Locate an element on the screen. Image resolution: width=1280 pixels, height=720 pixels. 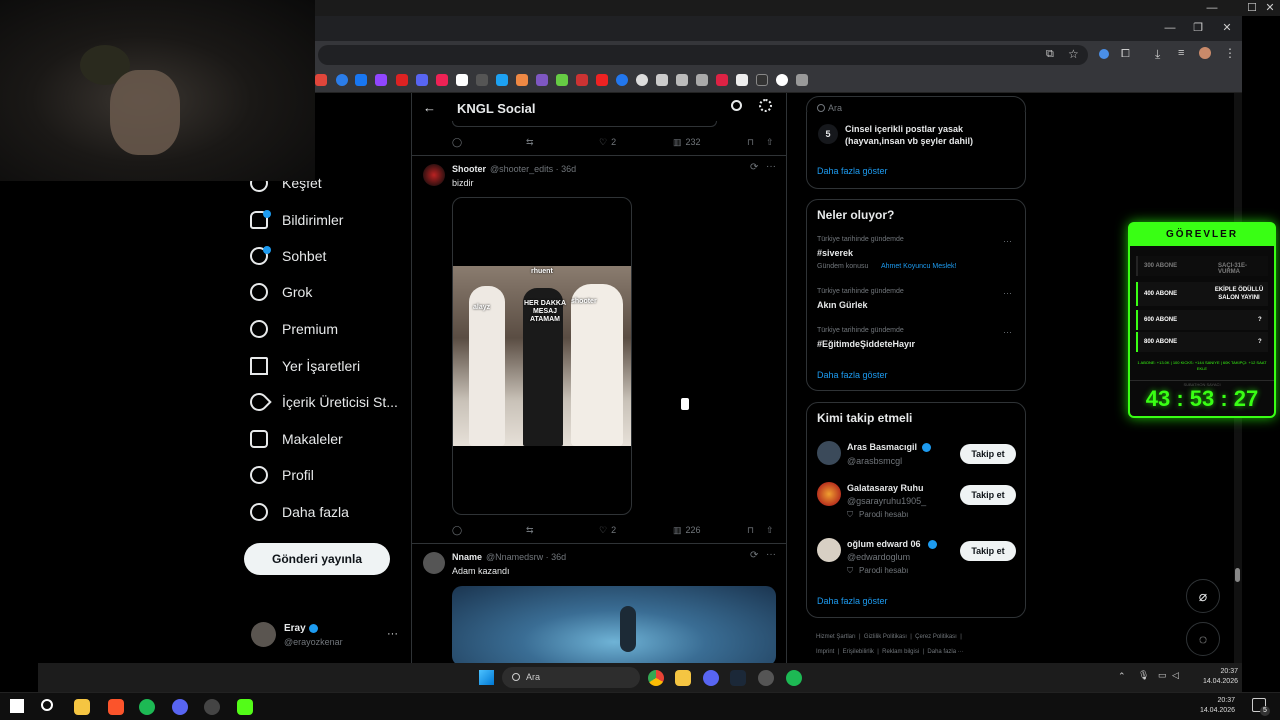
mic-icon: 🎙 is located at coordinates (1143, 675).